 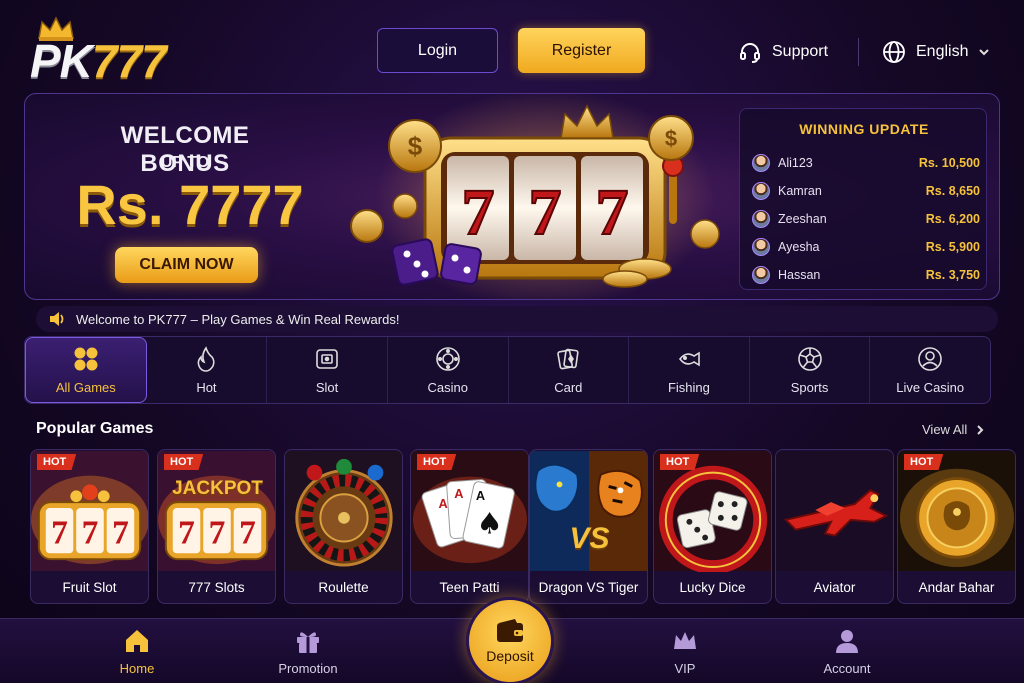 I want to click on view-all-link: View All, so click(x=953, y=429).